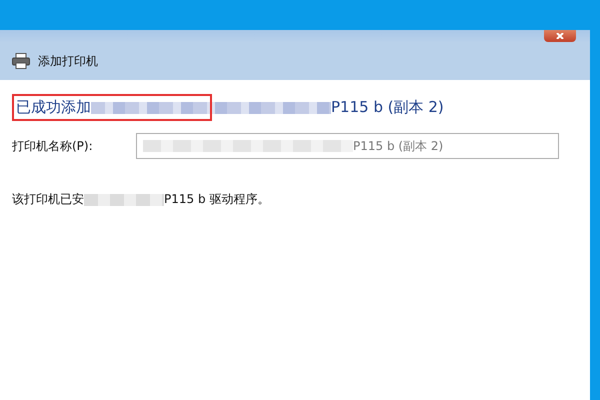  I want to click on close-button, so click(560, 36).